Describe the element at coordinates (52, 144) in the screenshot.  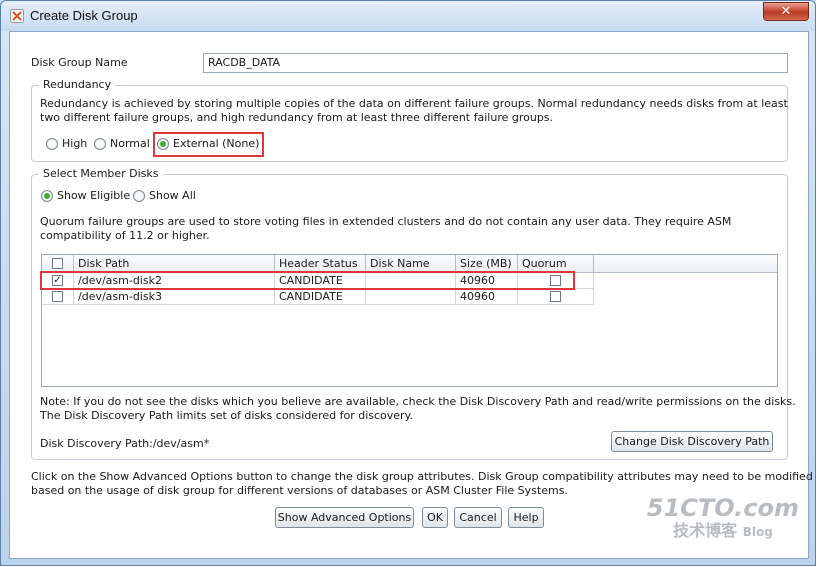
I see `redundancy-high-radio` at that location.